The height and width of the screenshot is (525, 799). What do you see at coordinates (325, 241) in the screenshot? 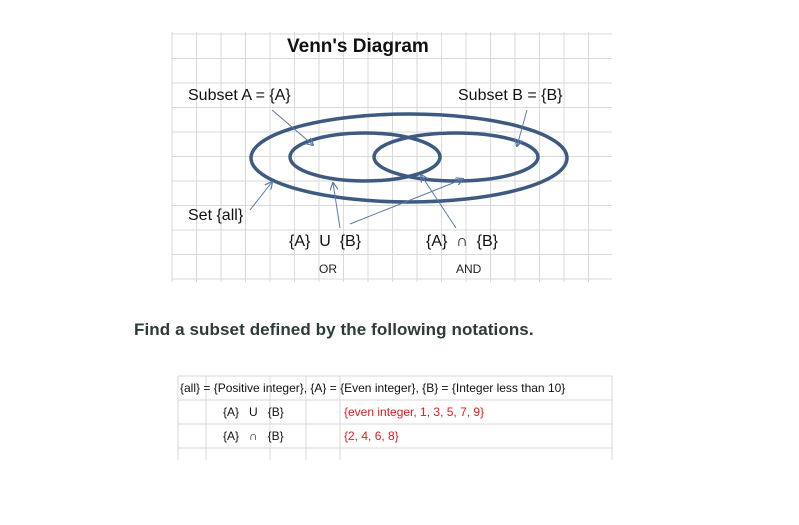
I see `union-label: {A} U {B}` at bounding box center [325, 241].